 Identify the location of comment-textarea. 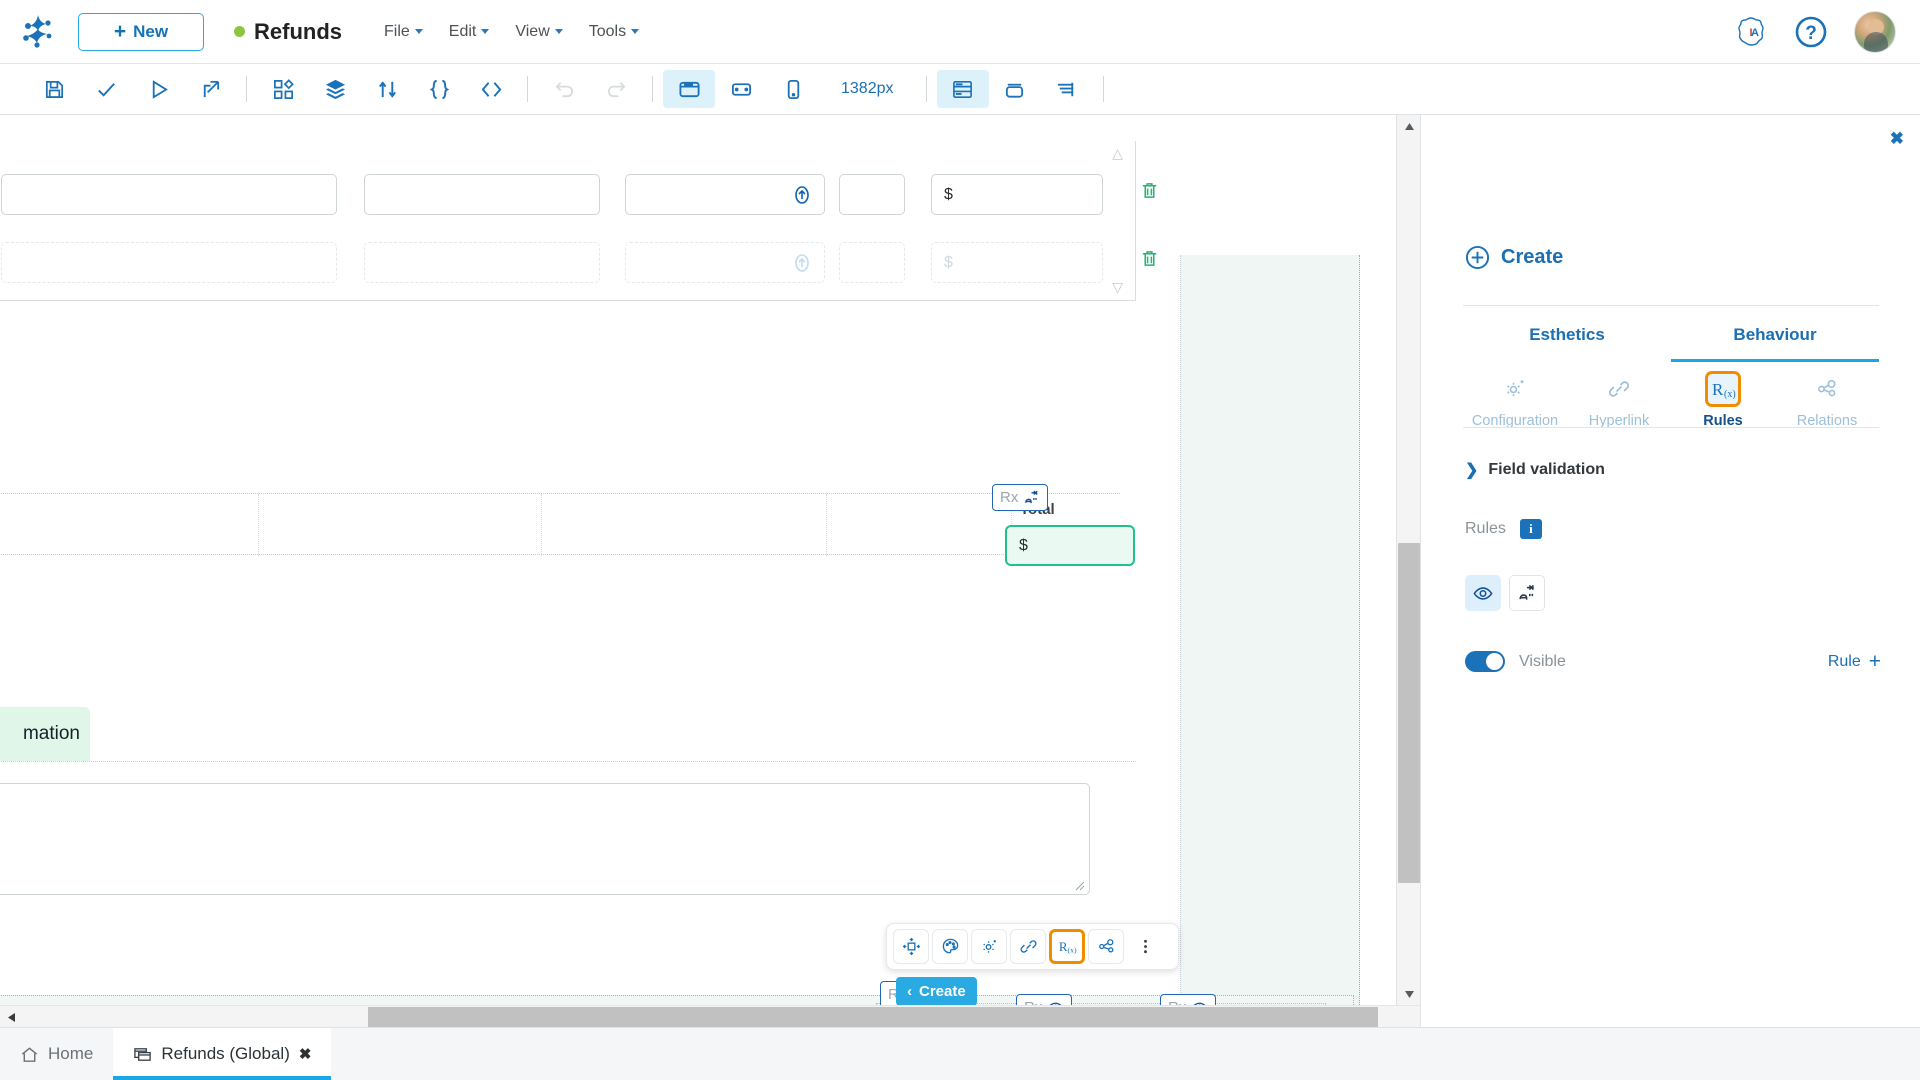
(545, 839).